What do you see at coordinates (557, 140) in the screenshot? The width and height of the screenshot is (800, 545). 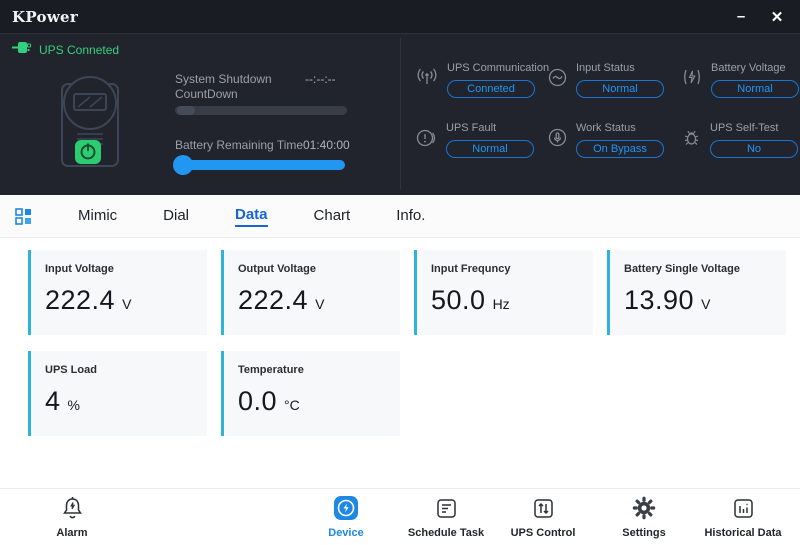 I see `microphone-icon` at bounding box center [557, 140].